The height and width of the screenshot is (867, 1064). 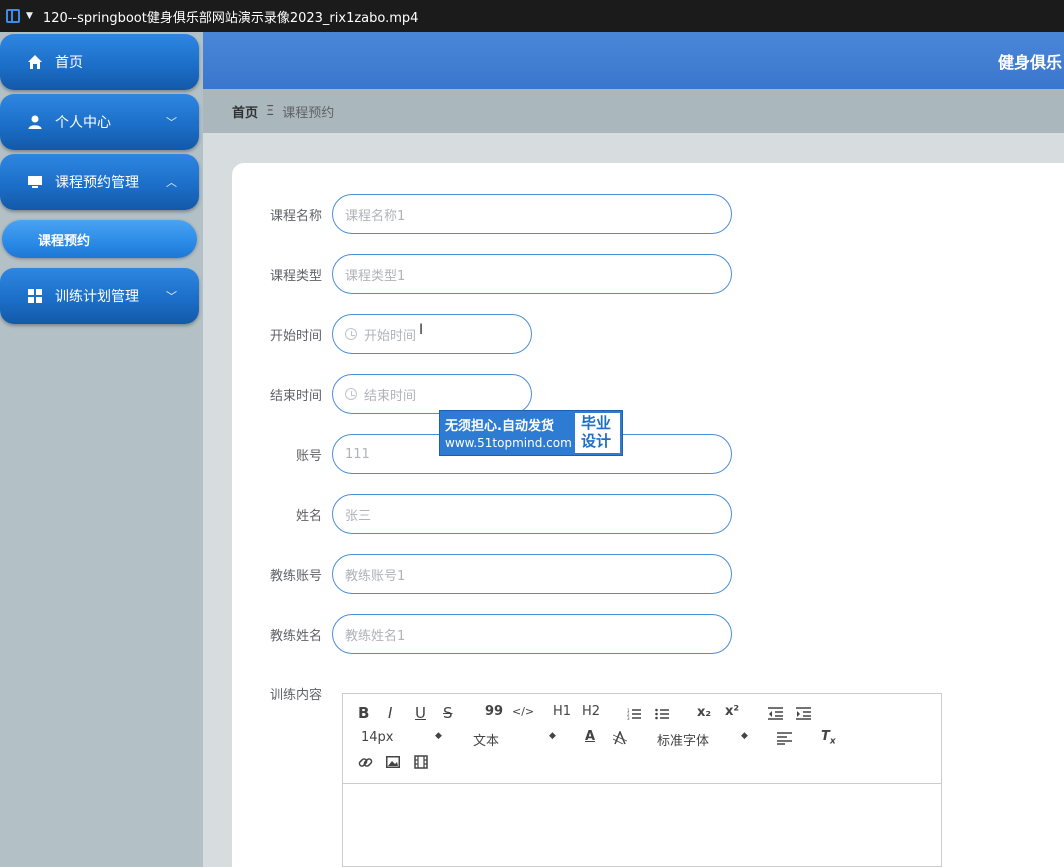 I want to click on field-label: 教练账号, so click(x=295, y=576).